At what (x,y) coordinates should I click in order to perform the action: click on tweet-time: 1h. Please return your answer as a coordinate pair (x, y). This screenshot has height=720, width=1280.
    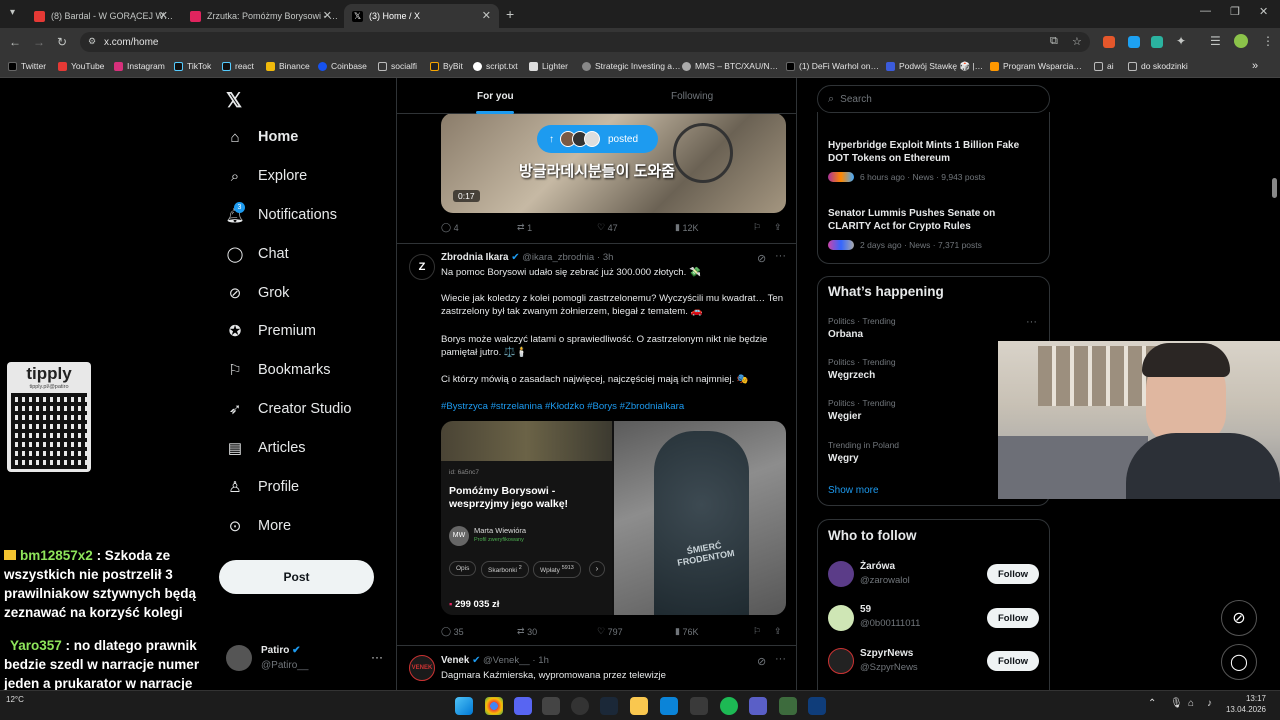
    Looking at the image, I should click on (543, 660).